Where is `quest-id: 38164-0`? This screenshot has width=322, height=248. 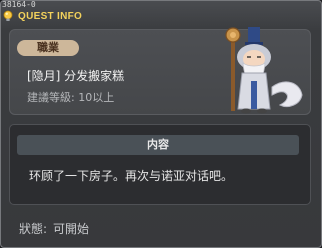 quest-id: 38164-0 is located at coordinates (19, 4).